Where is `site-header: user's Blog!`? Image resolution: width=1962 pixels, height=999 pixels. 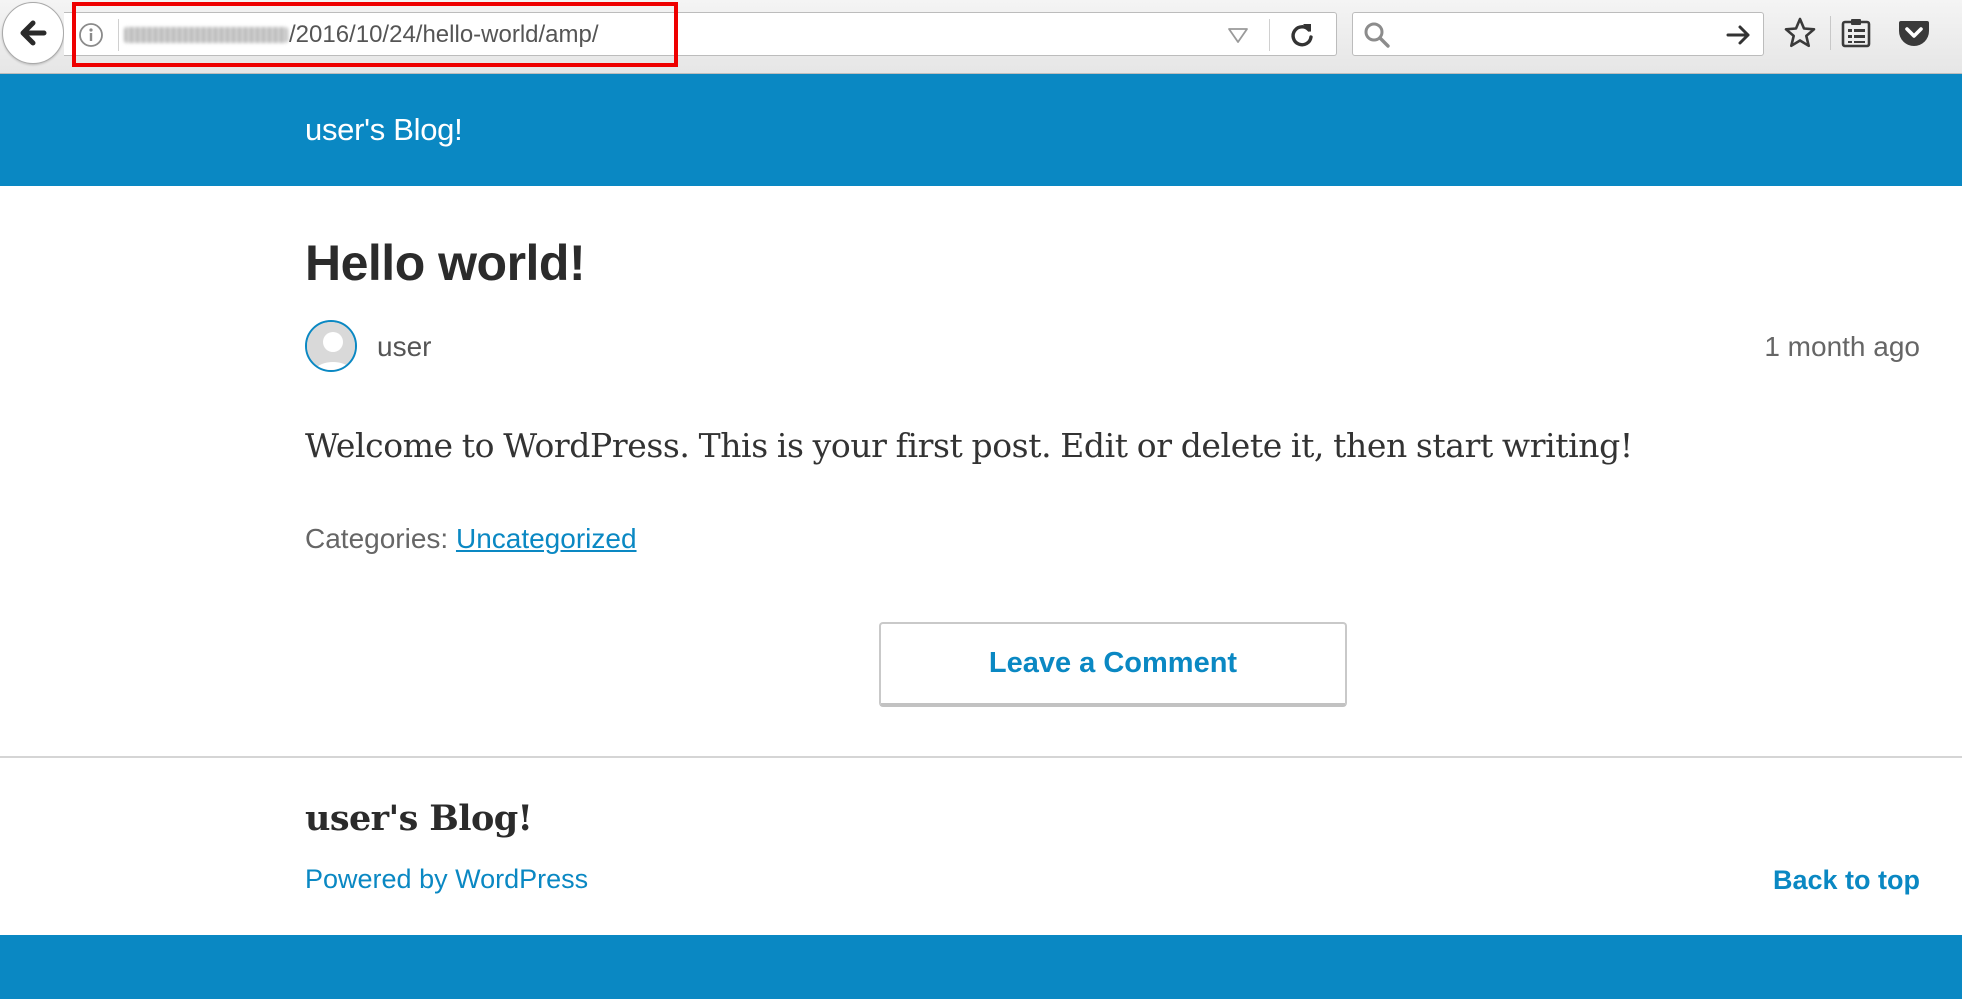 site-header: user's Blog! is located at coordinates (981, 130).